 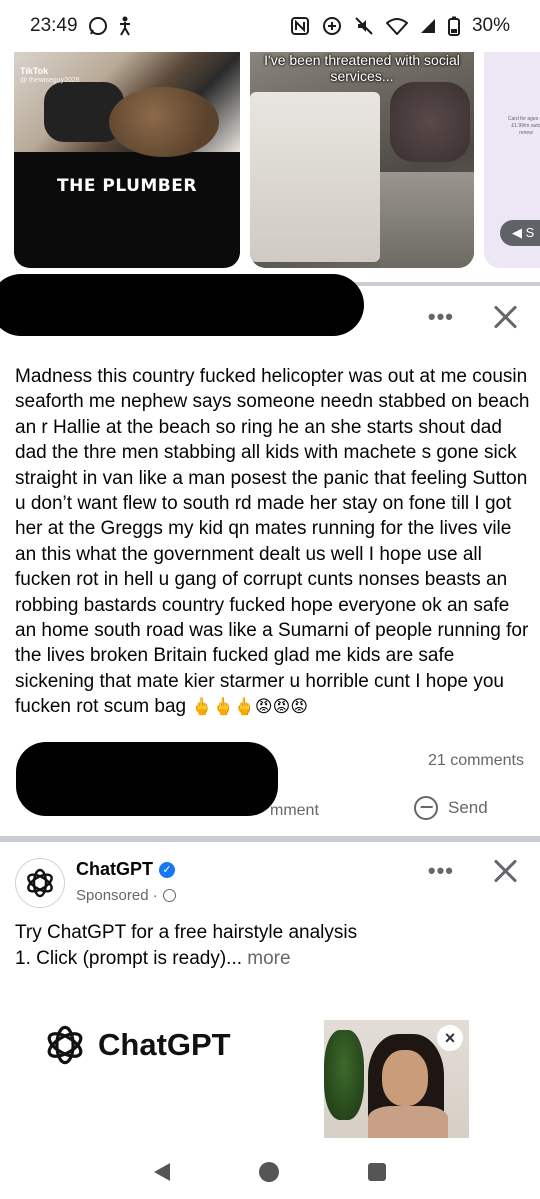 What do you see at coordinates (426, 808) in the screenshot?
I see `messenger-icon` at bounding box center [426, 808].